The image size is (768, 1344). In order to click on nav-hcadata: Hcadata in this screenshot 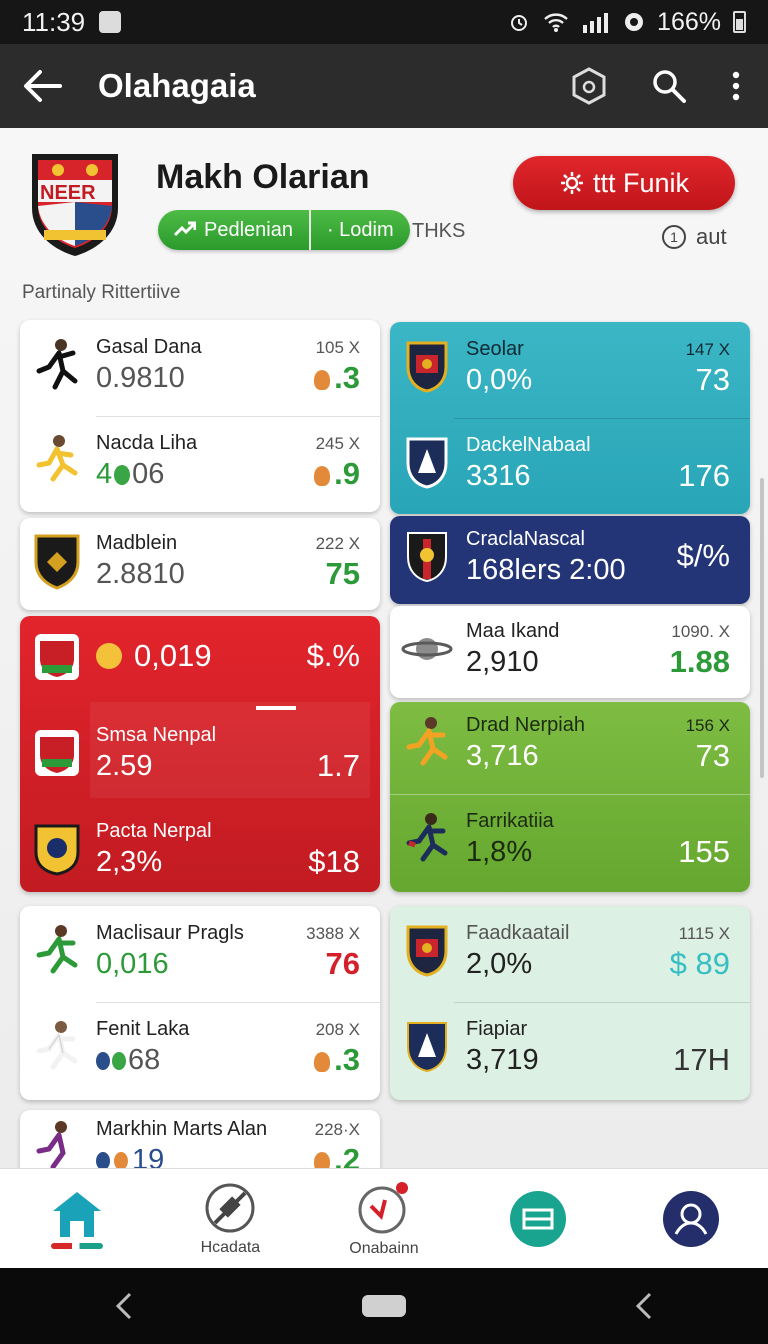, I will do `click(231, 1218)`.